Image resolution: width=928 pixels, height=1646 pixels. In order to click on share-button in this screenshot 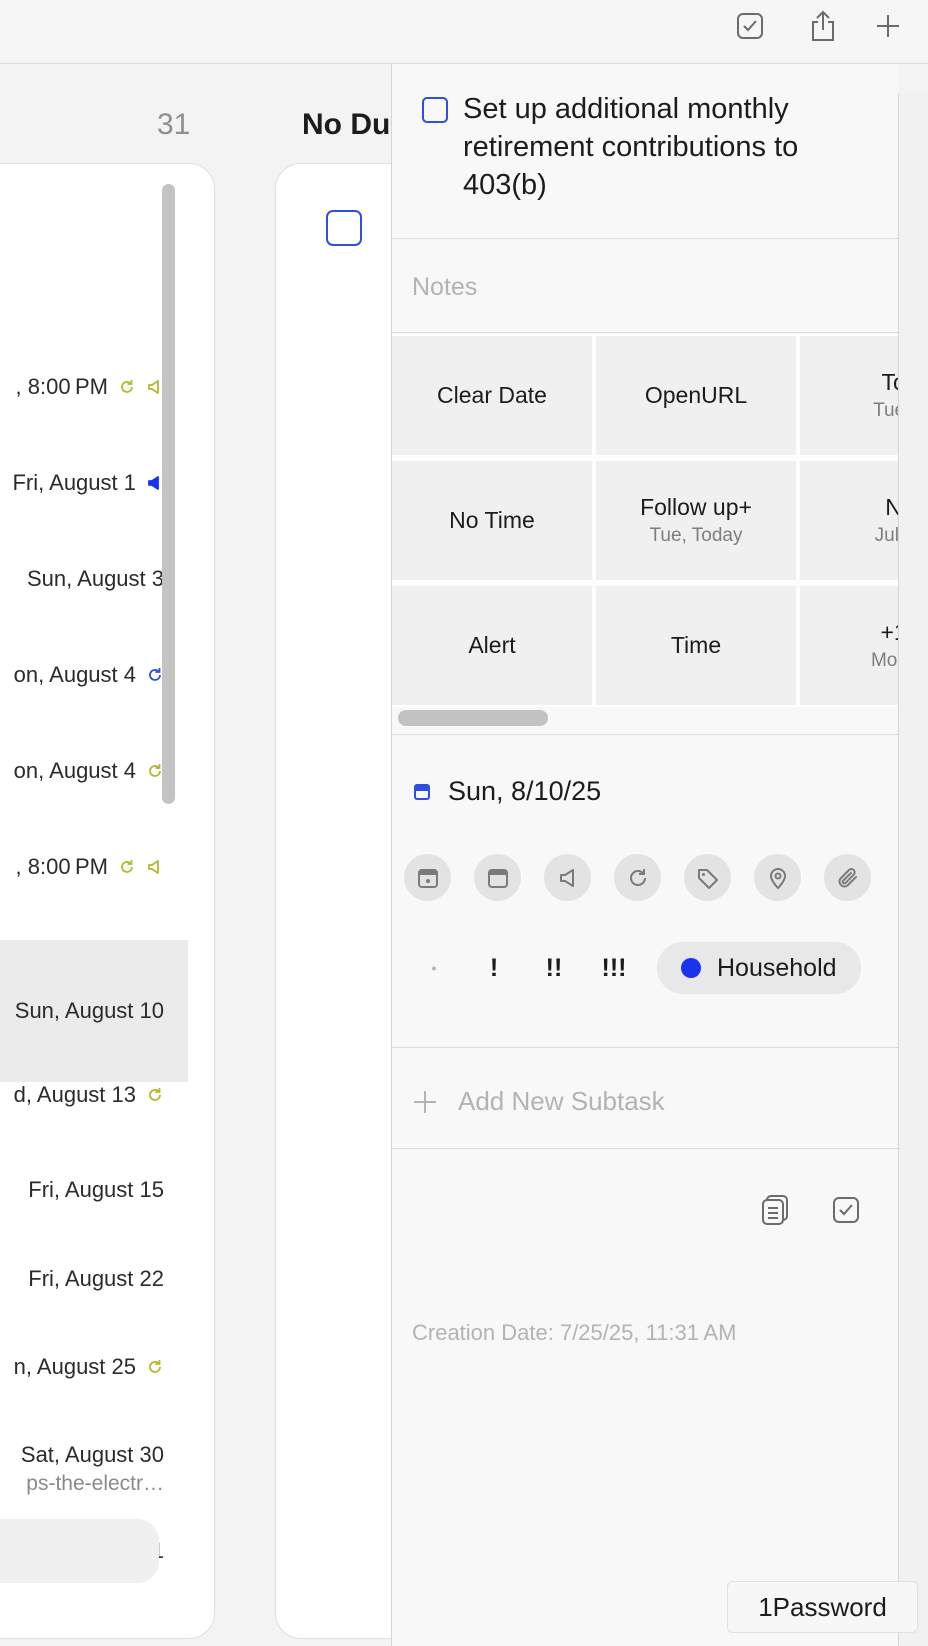, I will do `click(823, 26)`.